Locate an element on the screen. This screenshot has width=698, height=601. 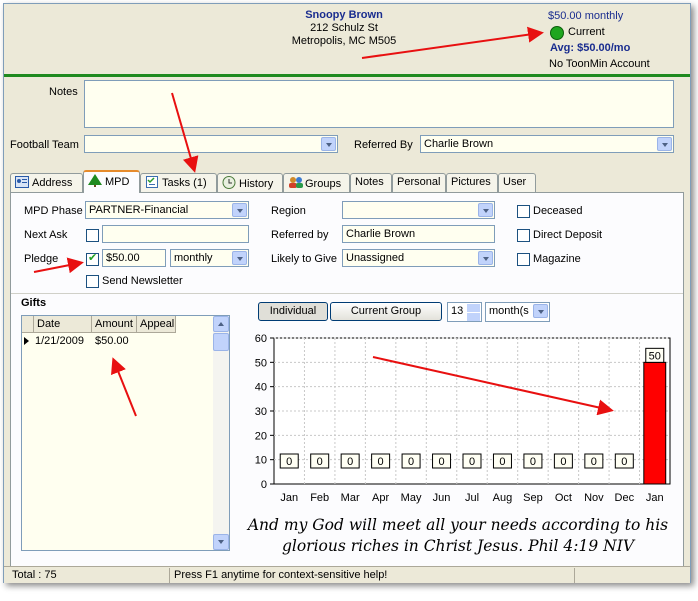
notes-field is located at coordinates (379, 104).